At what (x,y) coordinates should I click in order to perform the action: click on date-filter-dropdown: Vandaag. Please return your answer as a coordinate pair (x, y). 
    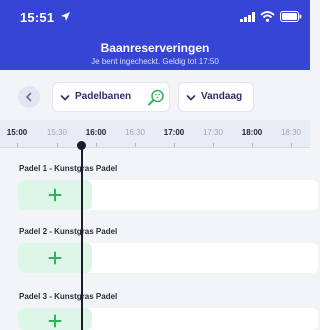
    Looking at the image, I should click on (216, 97).